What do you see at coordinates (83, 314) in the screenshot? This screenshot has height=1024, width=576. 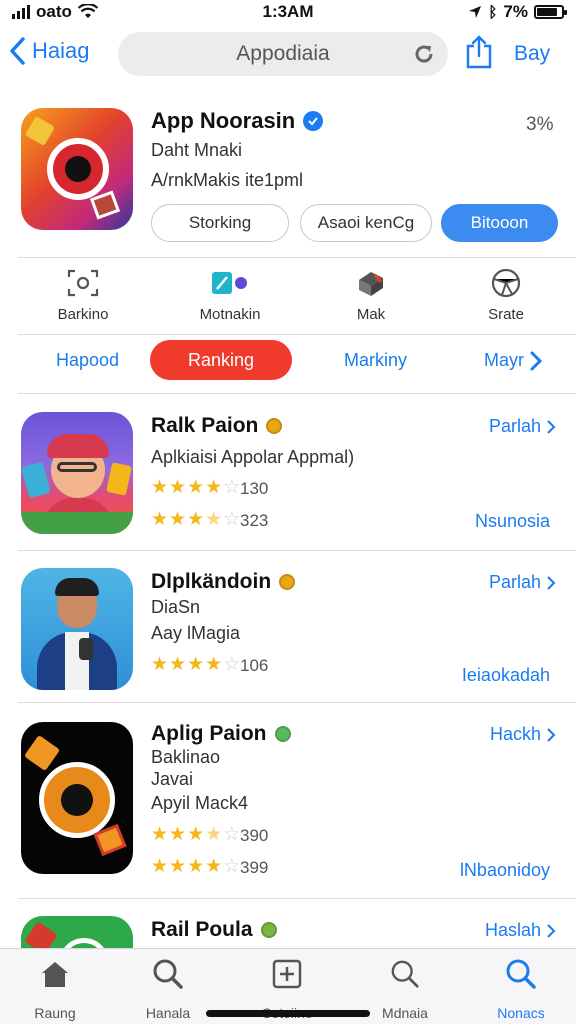 I see `category-label: Barkino` at bounding box center [83, 314].